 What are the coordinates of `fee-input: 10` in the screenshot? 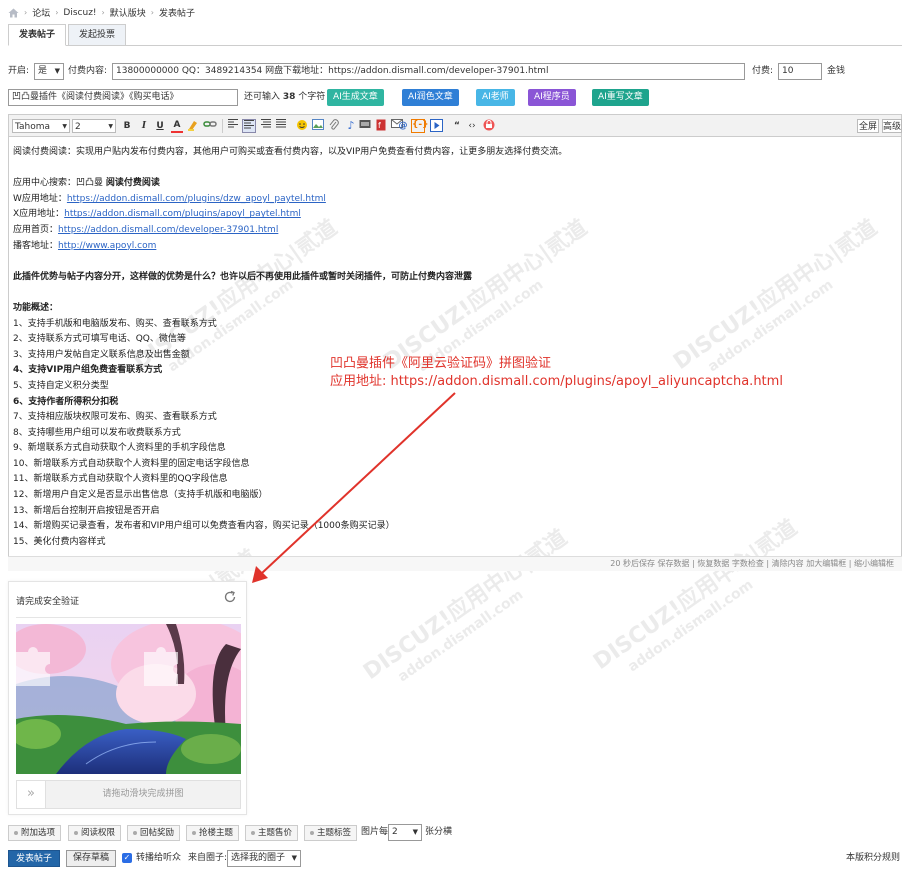 It's located at (800, 71).